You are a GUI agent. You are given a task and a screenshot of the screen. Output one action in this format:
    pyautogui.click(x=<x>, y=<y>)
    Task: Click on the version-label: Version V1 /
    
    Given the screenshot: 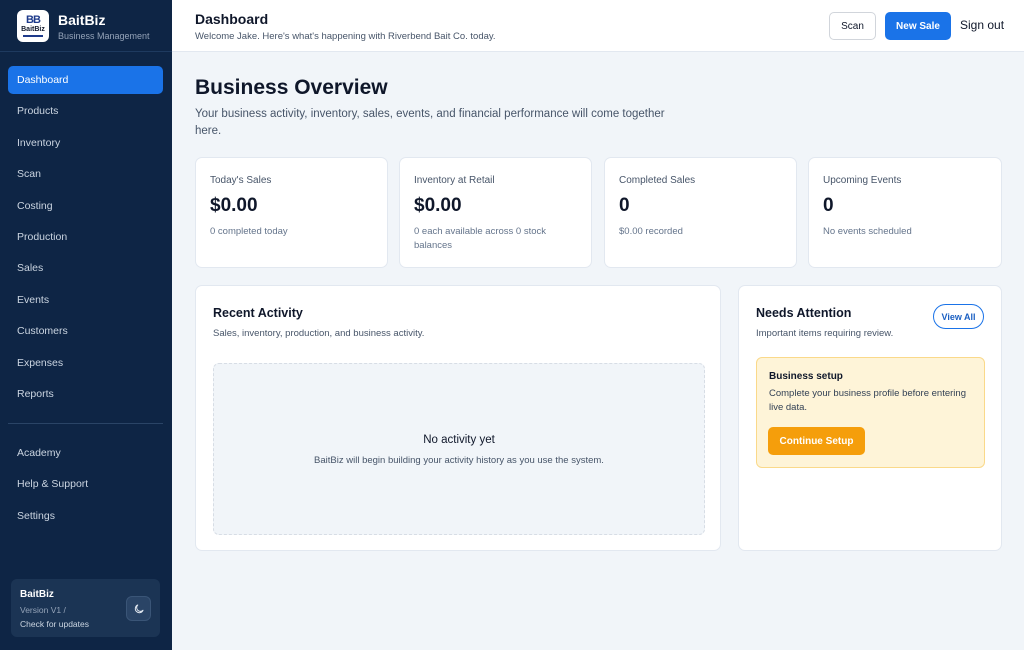 What is the action you would take?
    pyautogui.click(x=43, y=610)
    